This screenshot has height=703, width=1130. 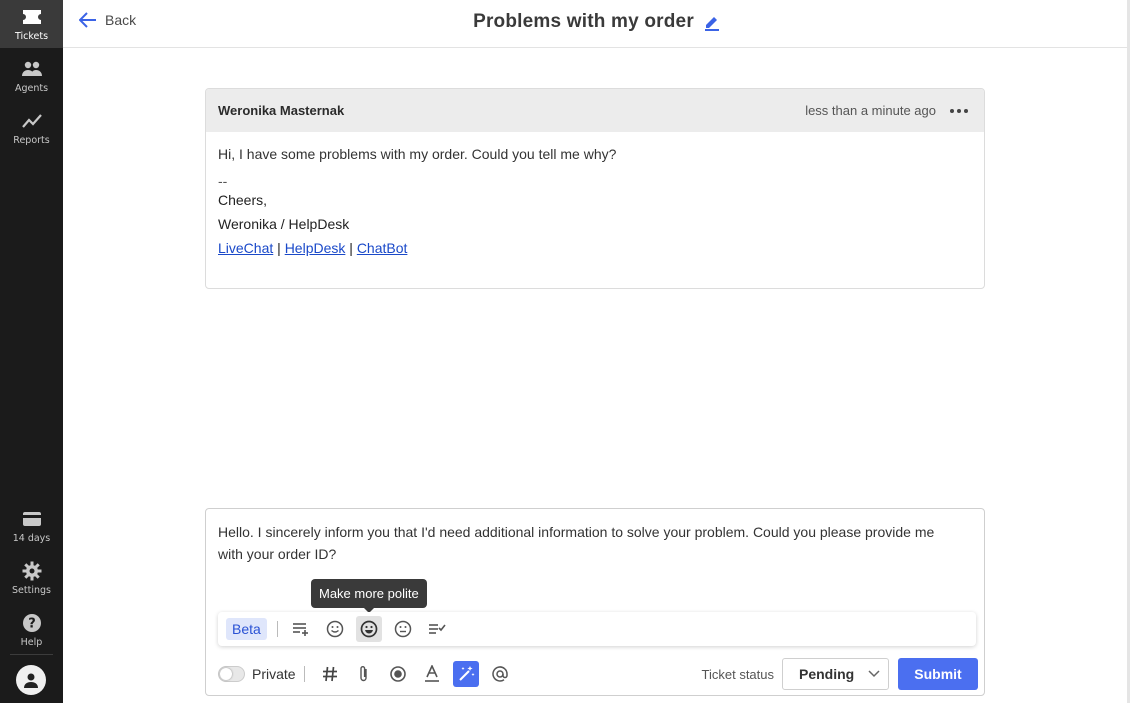 I want to click on help-icon: ?, so click(x=32, y=623).